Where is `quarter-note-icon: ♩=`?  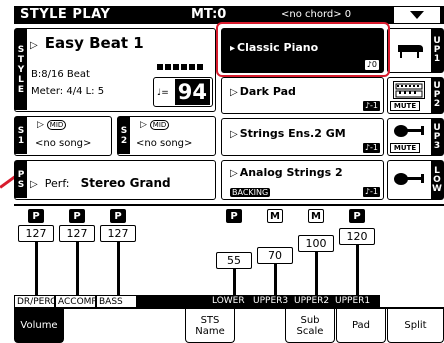 quarter-note-icon: ♩= is located at coordinates (163, 93).